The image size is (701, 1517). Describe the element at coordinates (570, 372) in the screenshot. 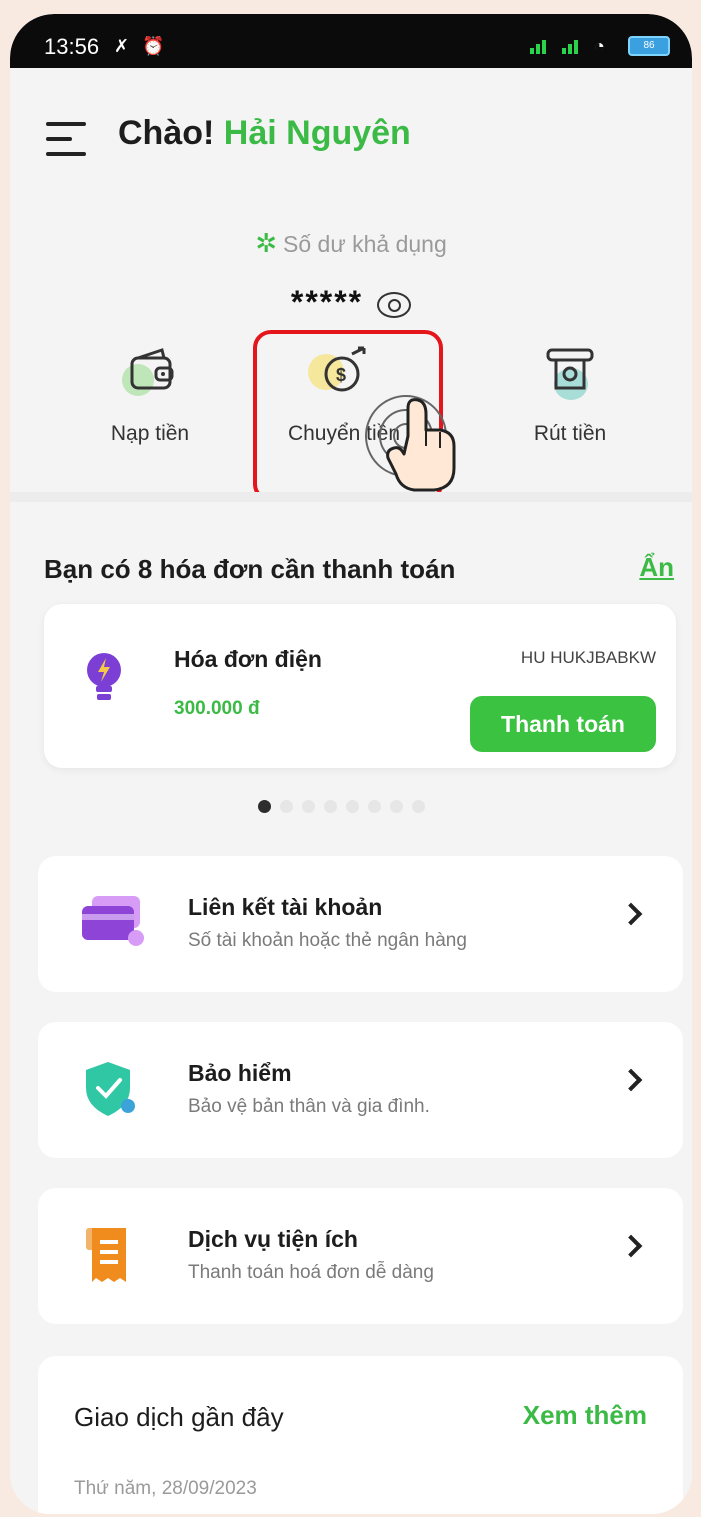

I see `atm-withdraw-icon` at that location.